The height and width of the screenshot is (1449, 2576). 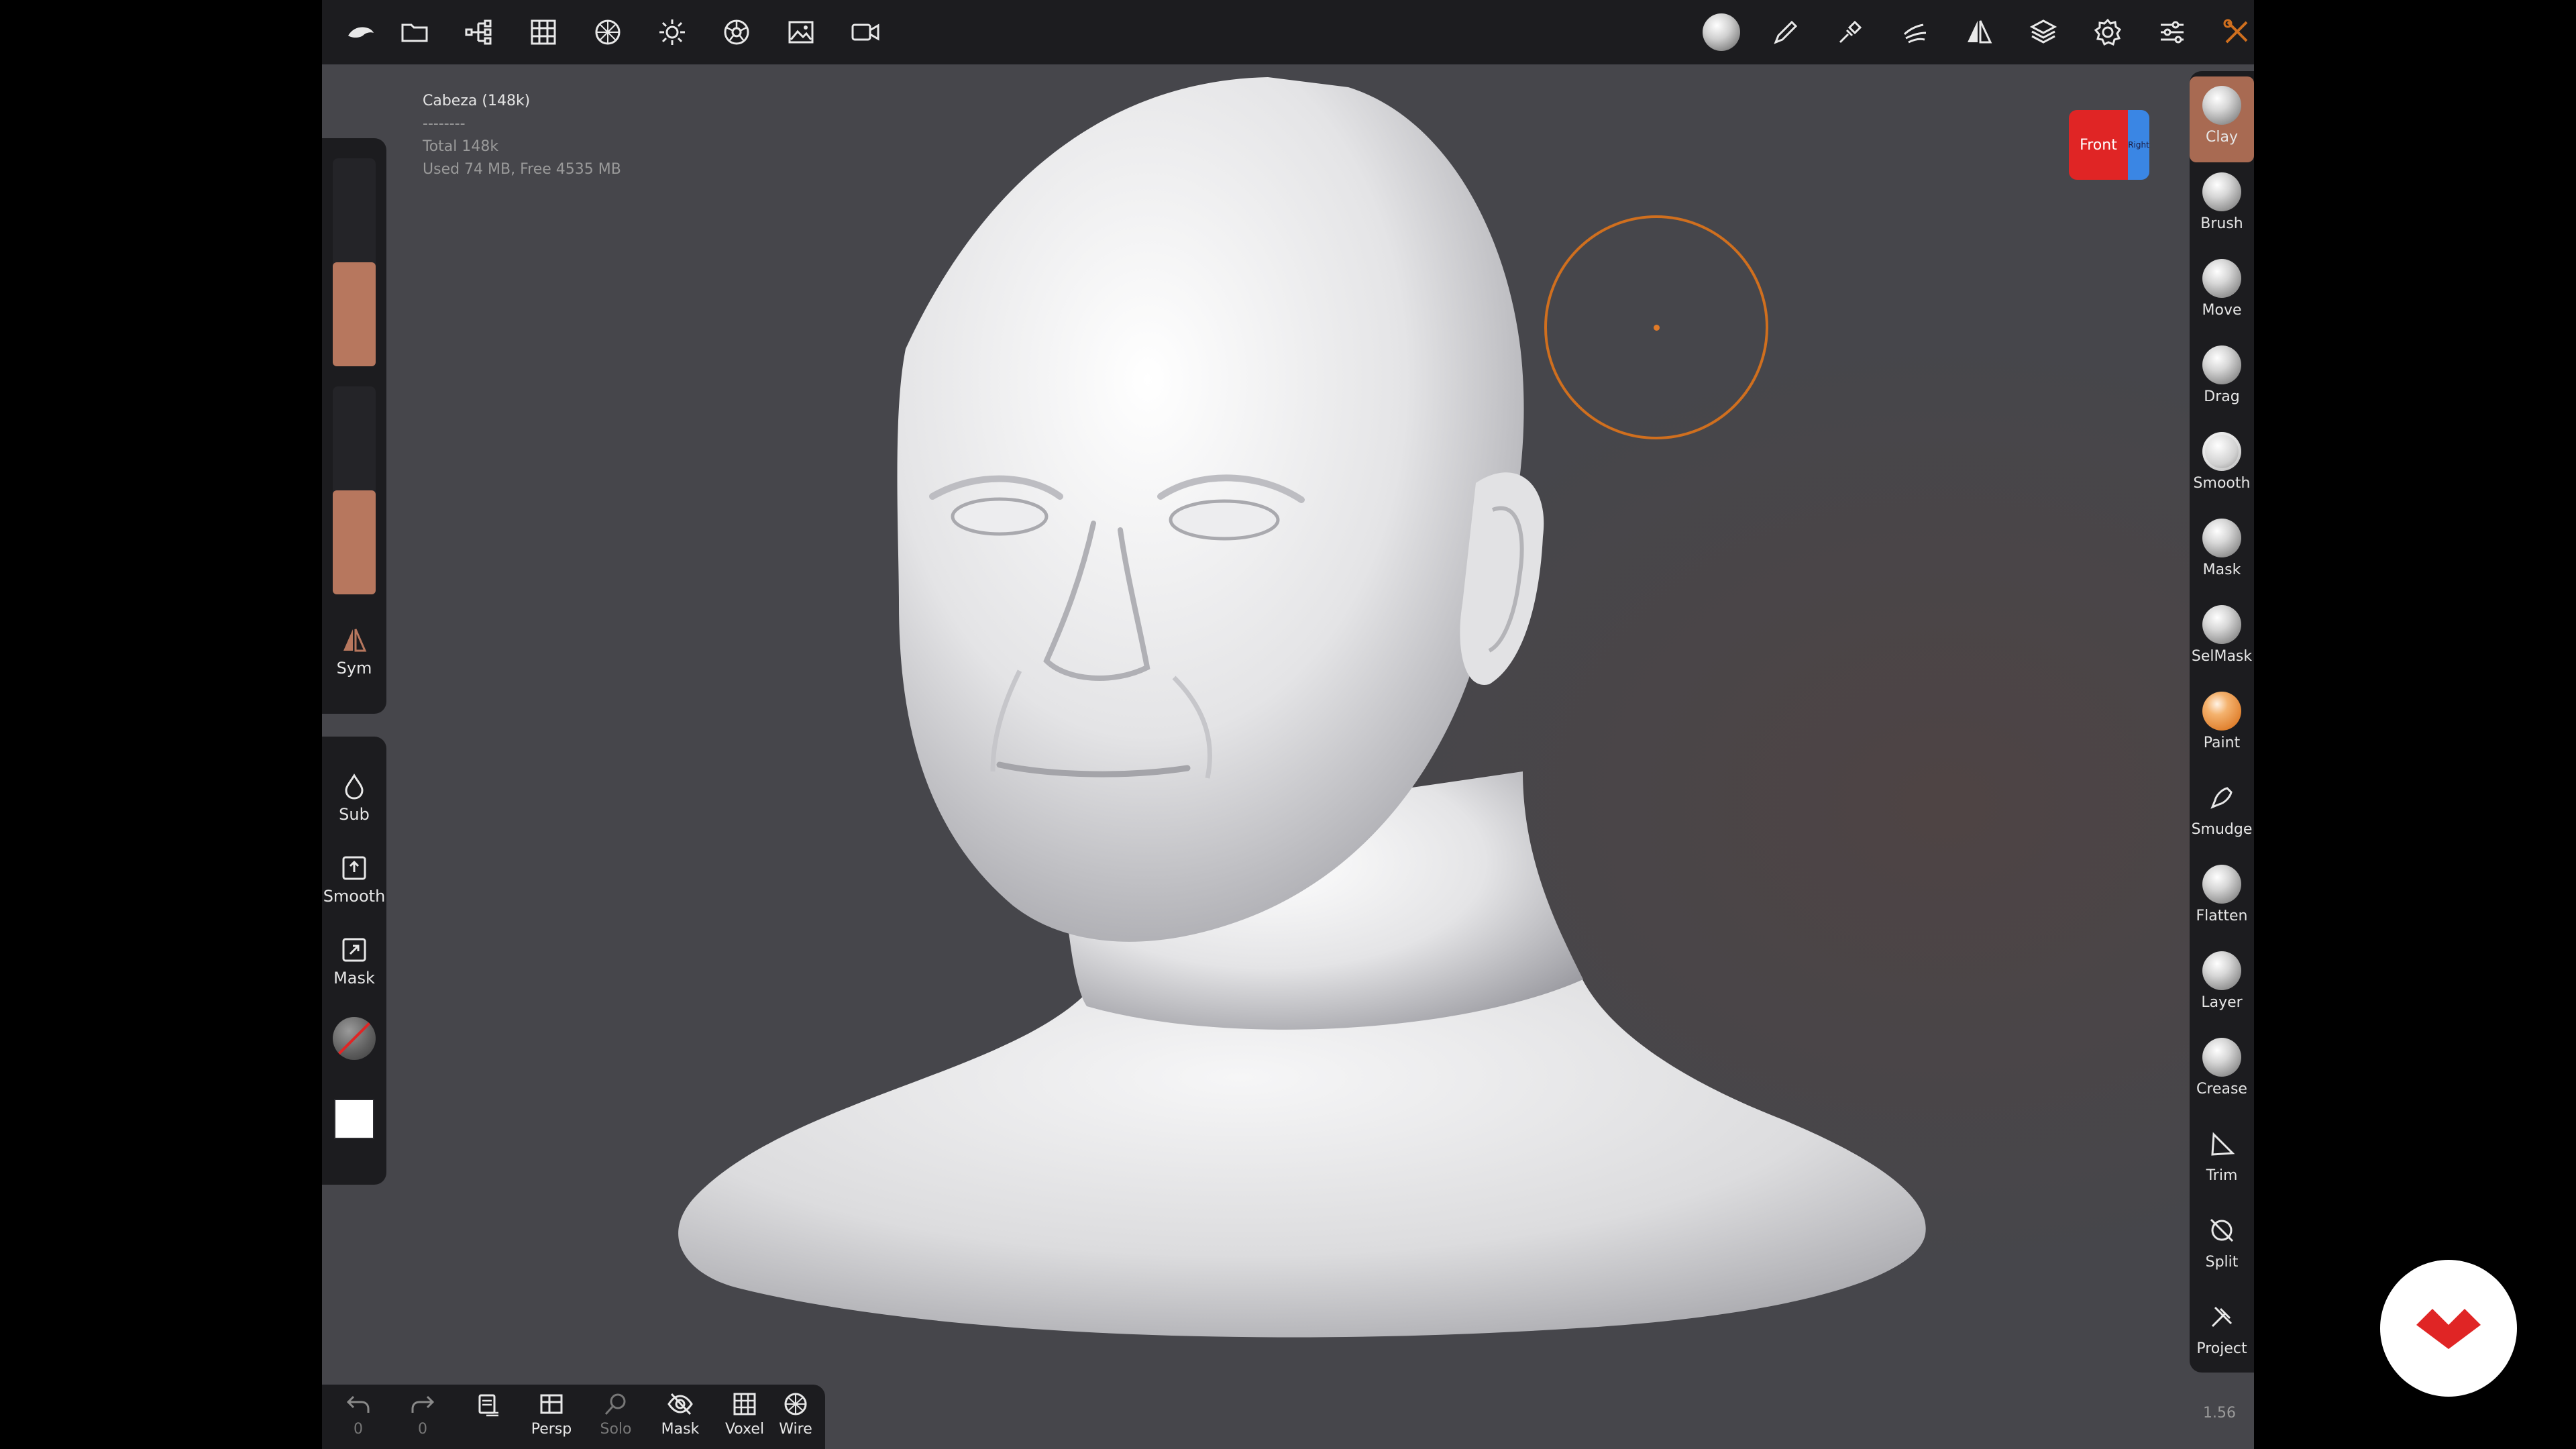 I want to click on tool-brush: Brush, so click(x=2222, y=206).